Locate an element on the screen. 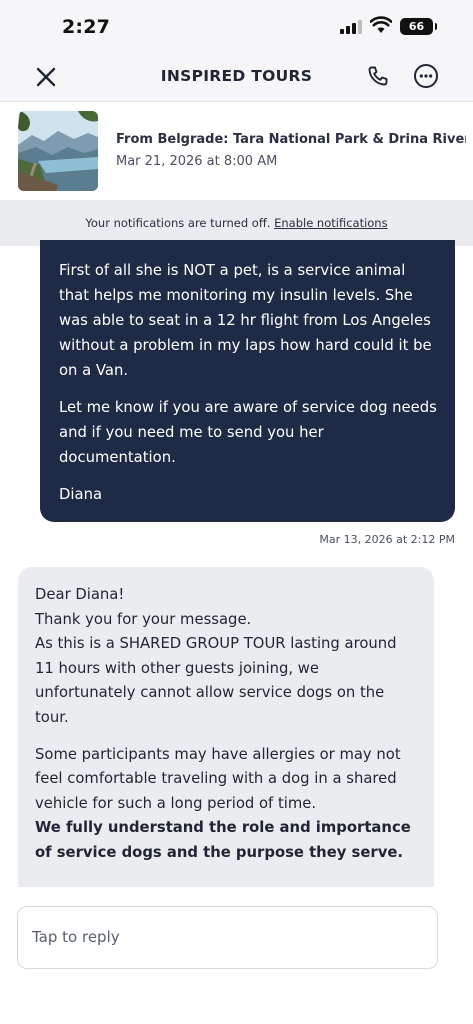  status-bar: 2:27 66 is located at coordinates (236, 26).